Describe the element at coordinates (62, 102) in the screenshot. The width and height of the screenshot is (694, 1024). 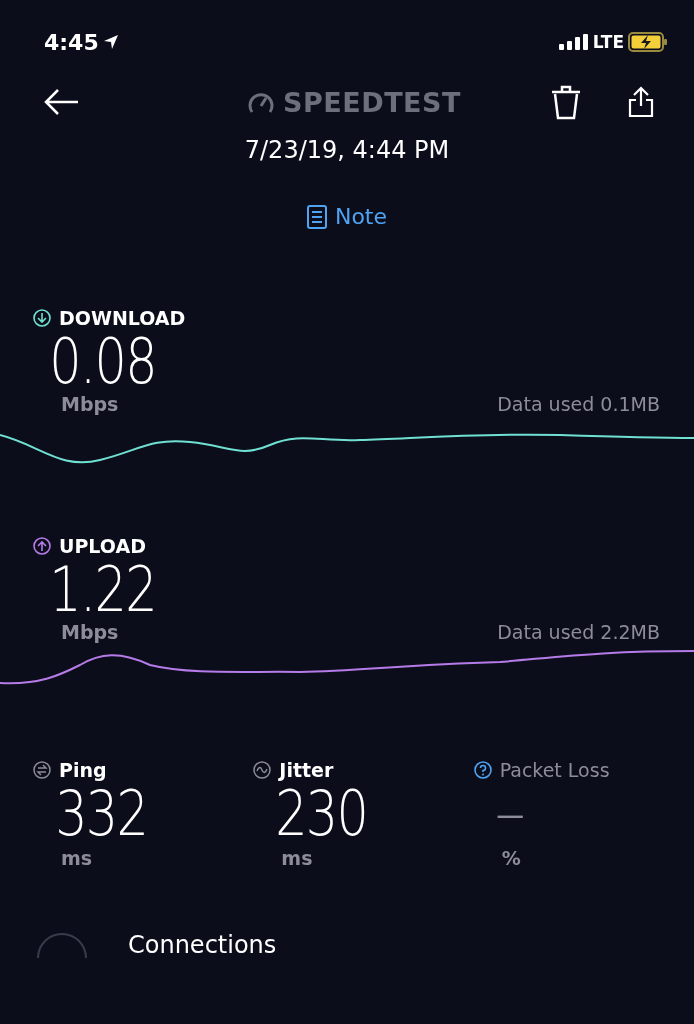
I see `back-arrow-icon` at that location.